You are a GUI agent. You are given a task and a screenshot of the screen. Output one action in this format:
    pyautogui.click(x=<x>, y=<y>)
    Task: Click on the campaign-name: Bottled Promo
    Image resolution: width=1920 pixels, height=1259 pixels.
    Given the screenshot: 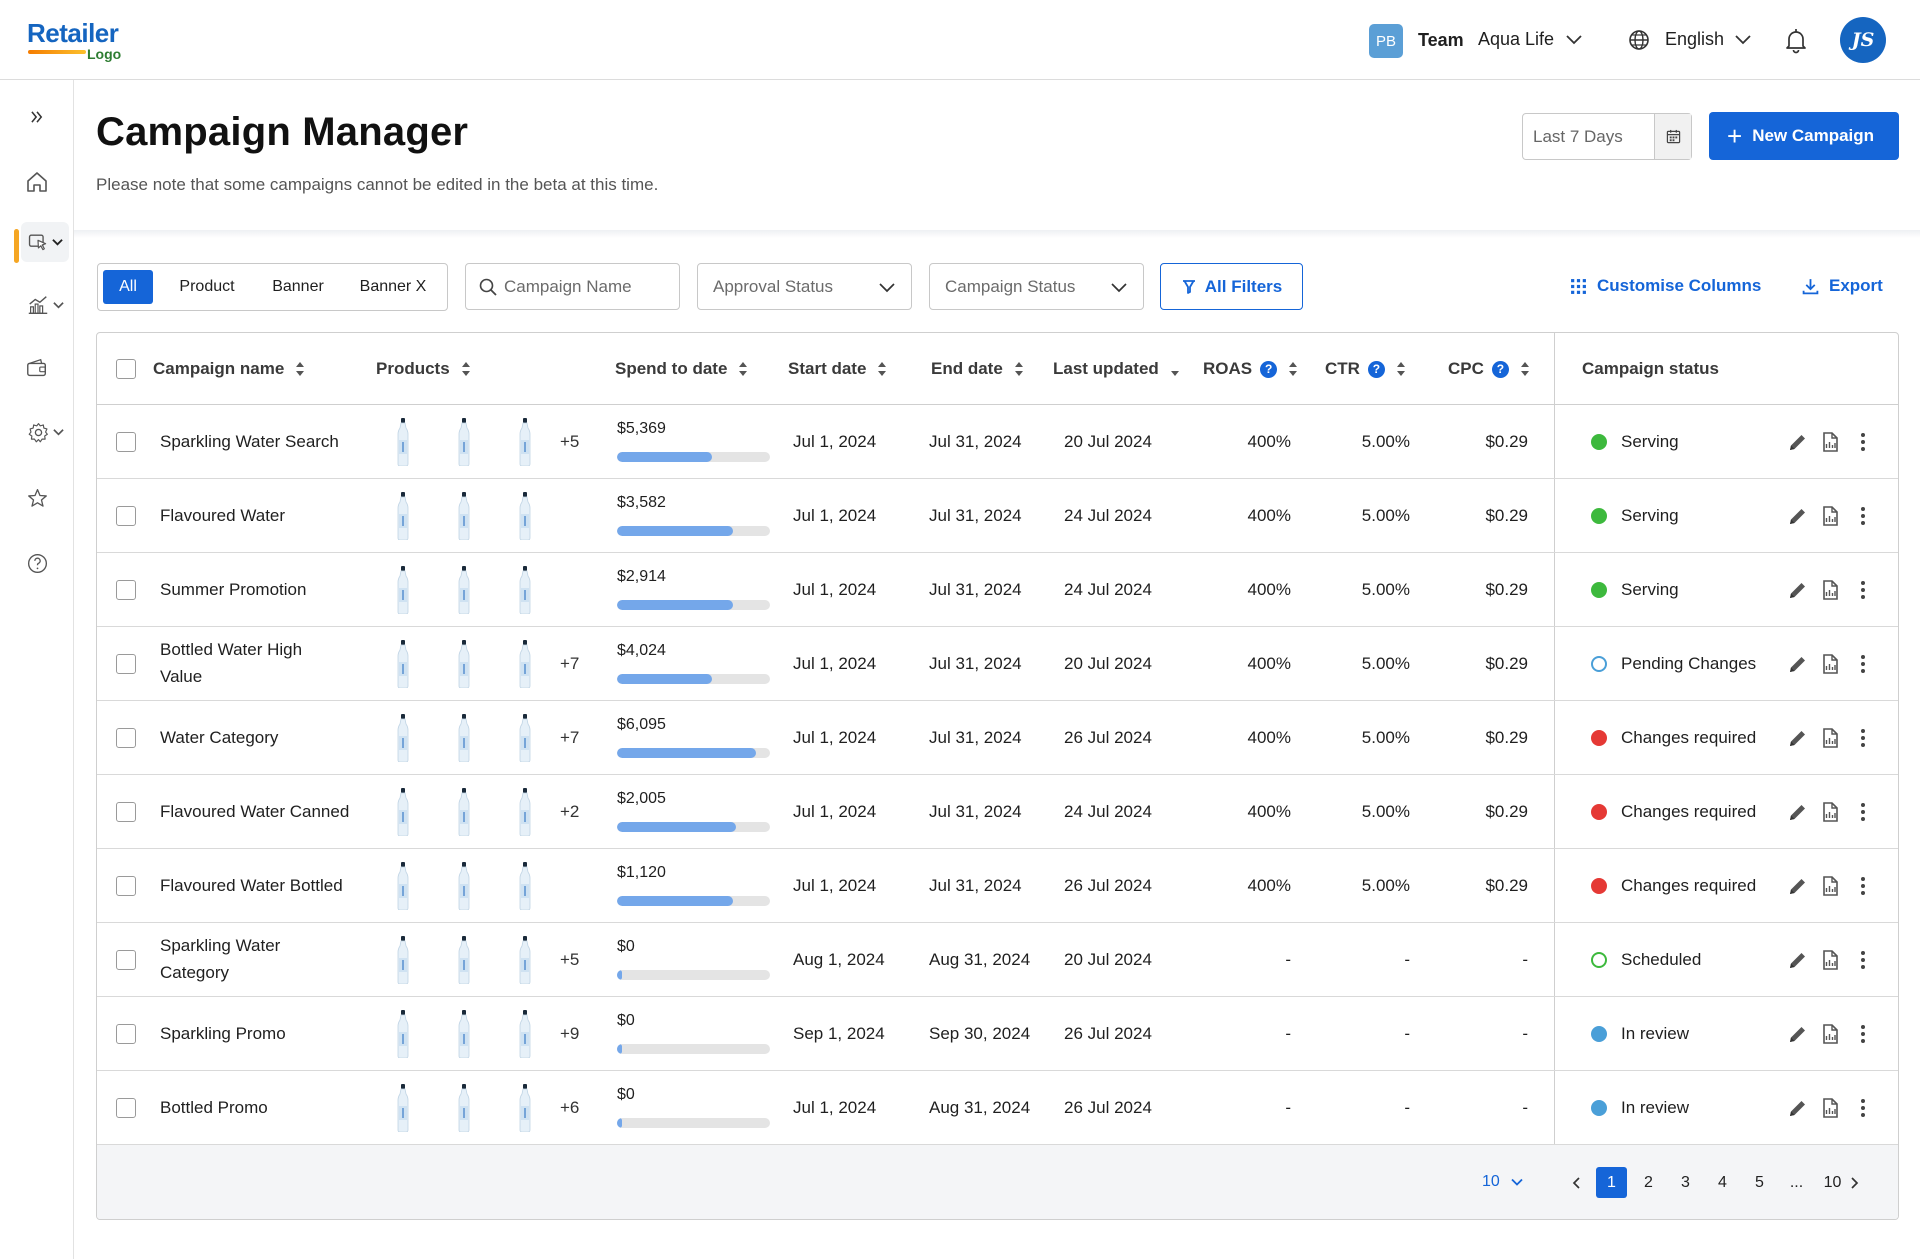 What is the action you would take?
    pyautogui.click(x=270, y=1107)
    